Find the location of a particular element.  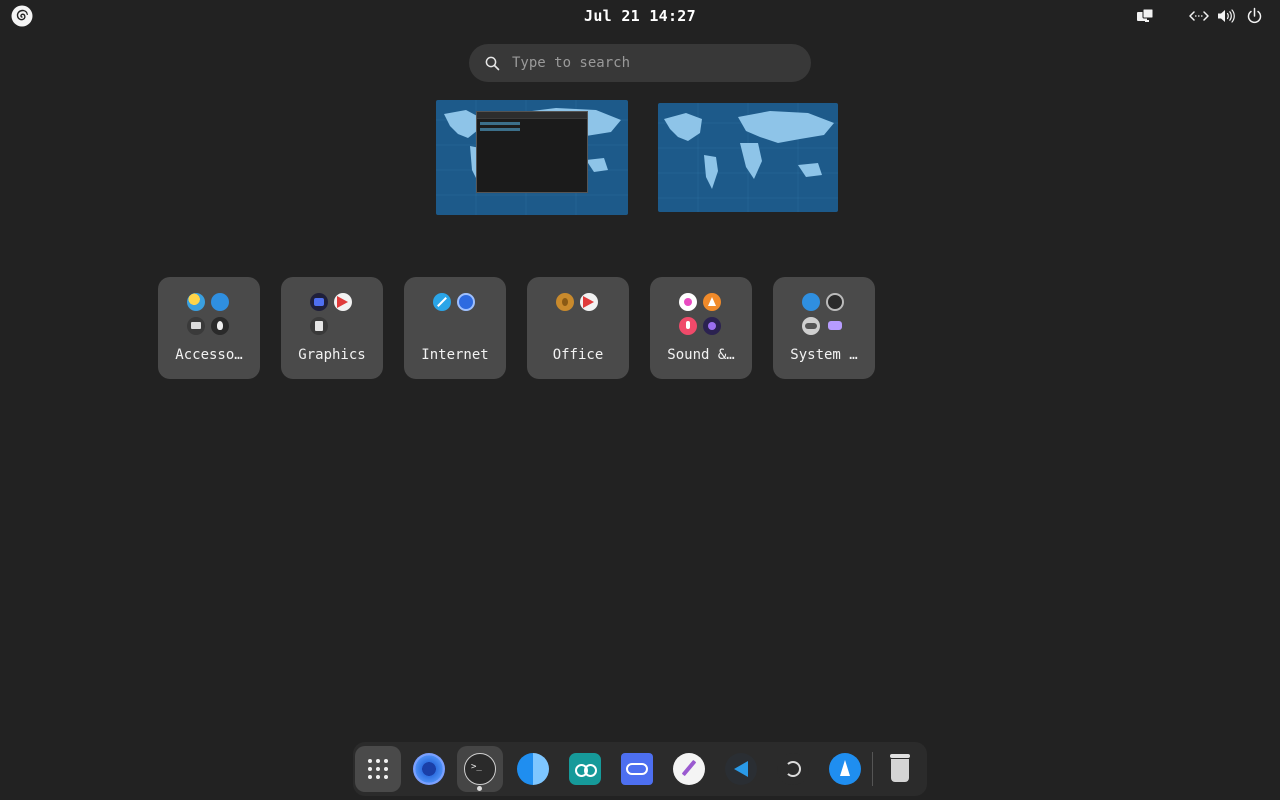

folder-office: Office is located at coordinates (578, 328).